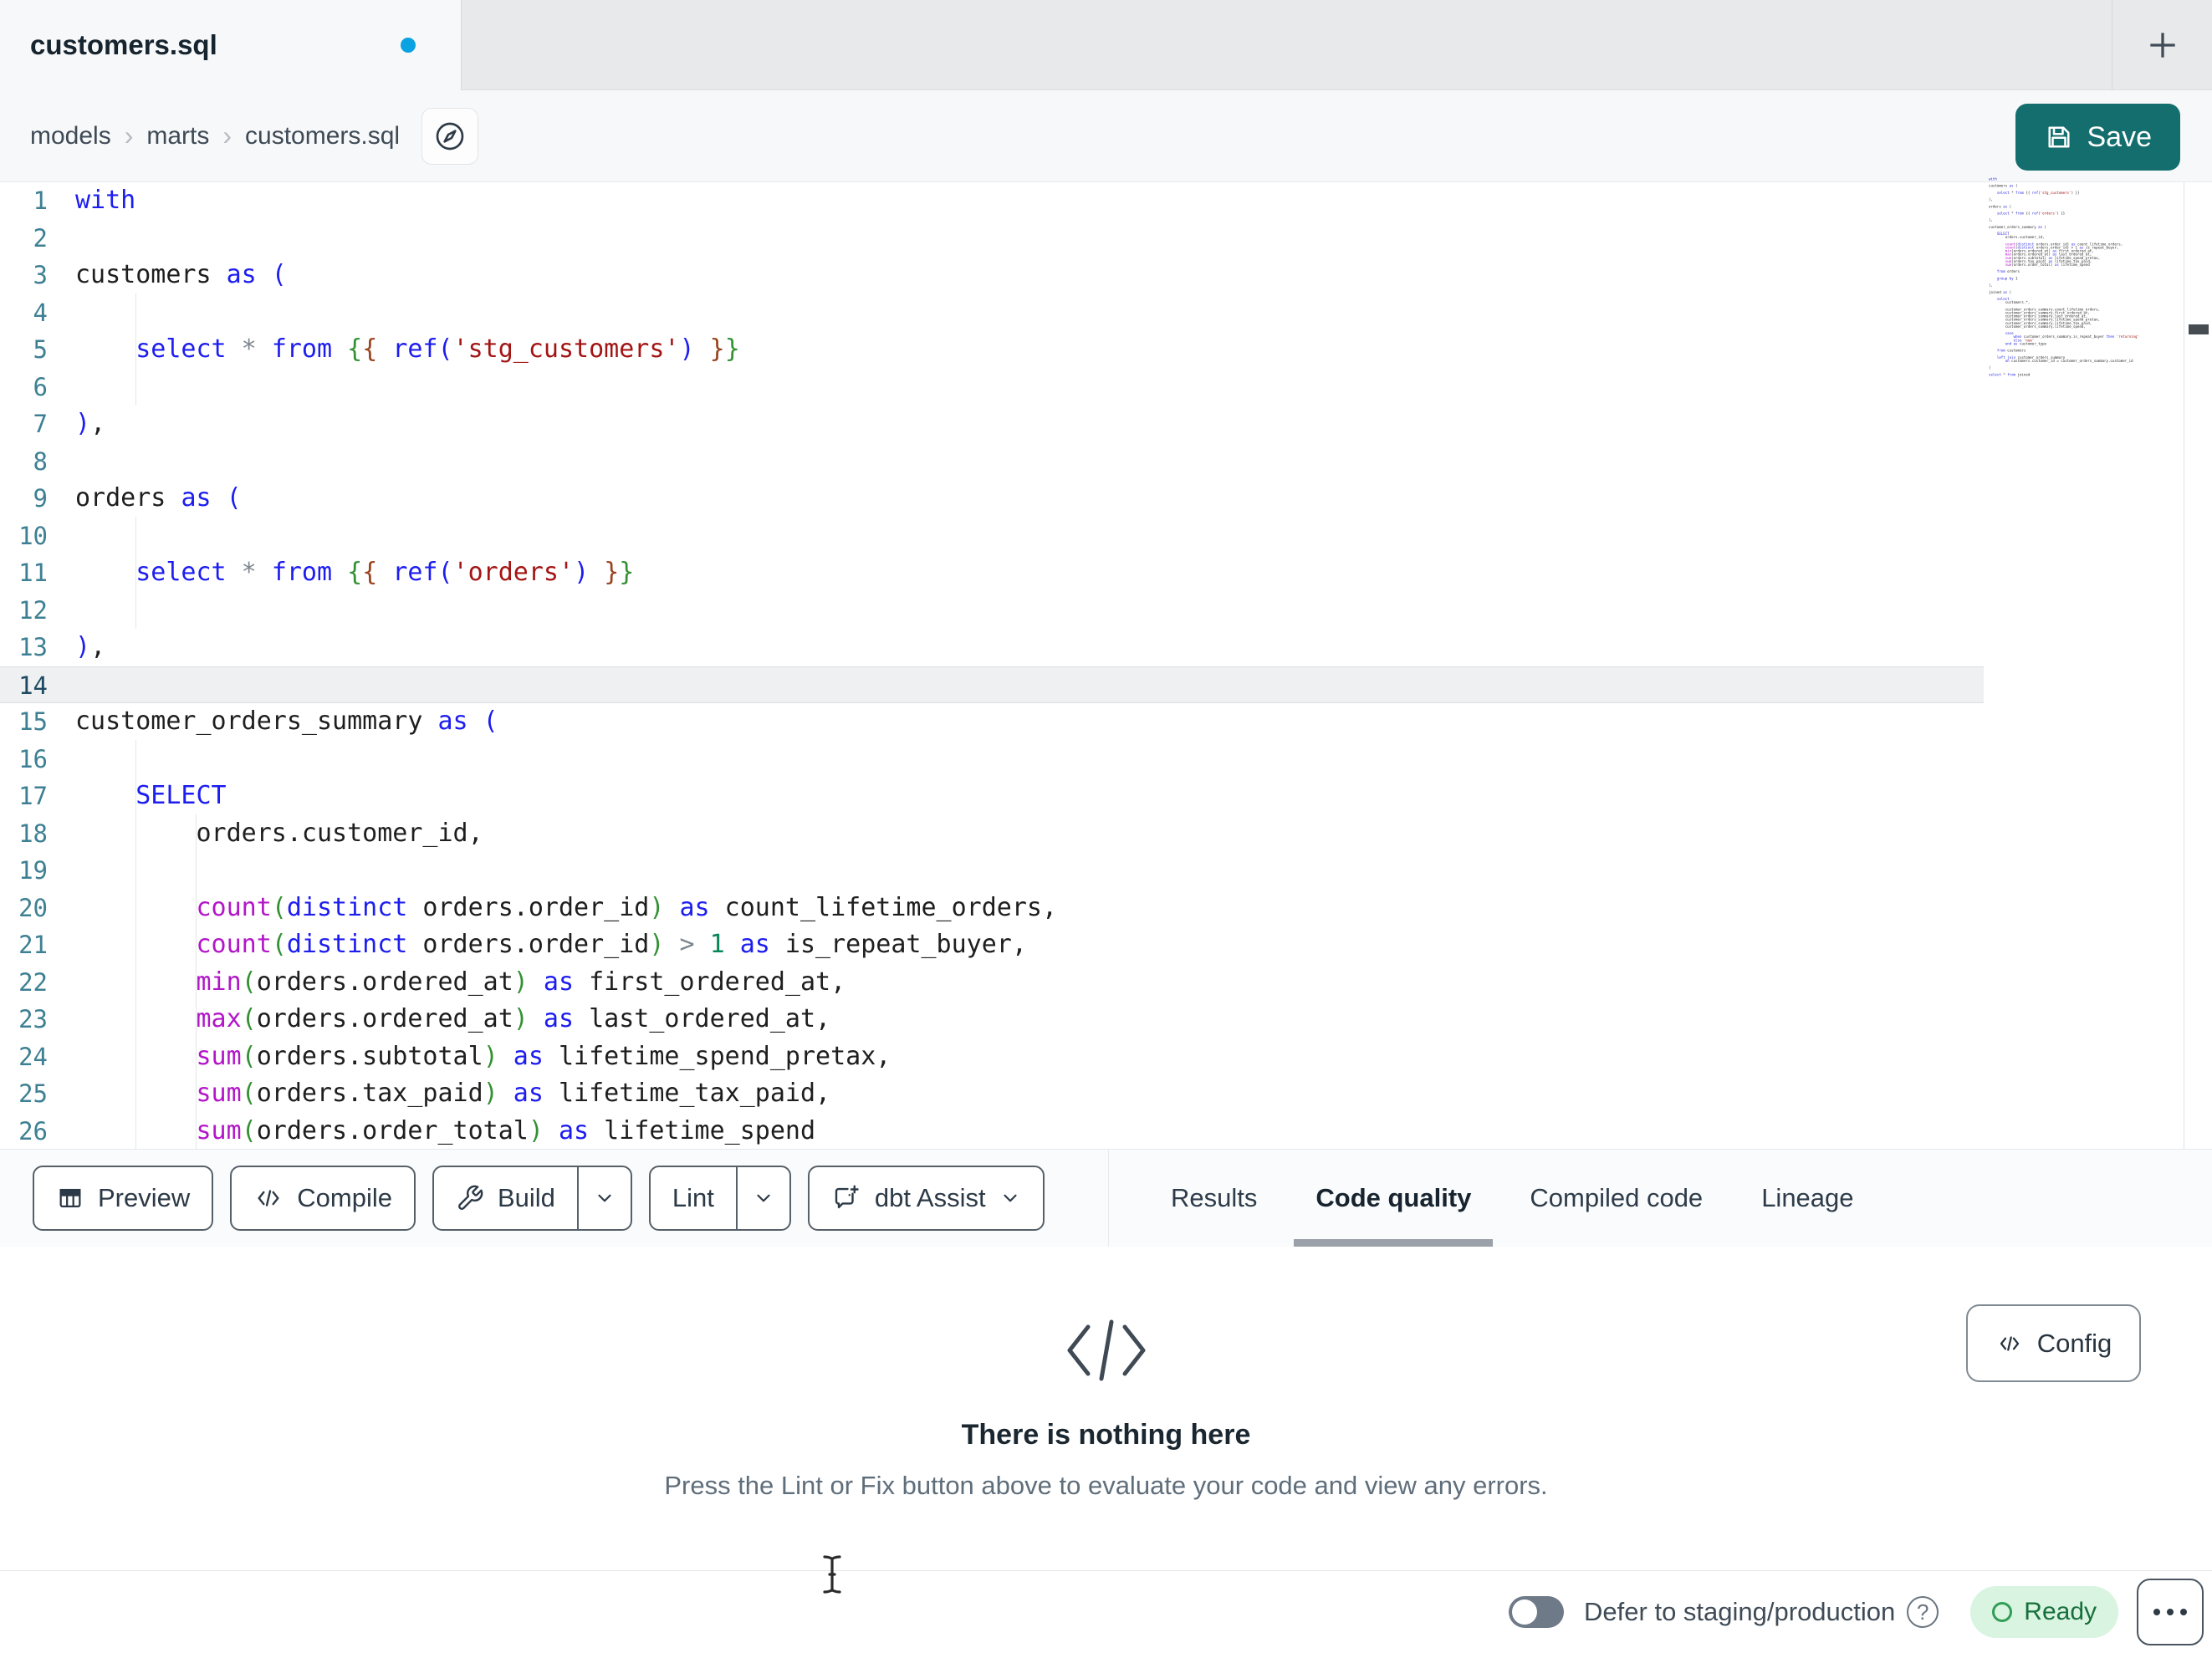  Describe the element at coordinates (177, 136) in the screenshot. I see `breadcrumb-item-marts: marts` at that location.